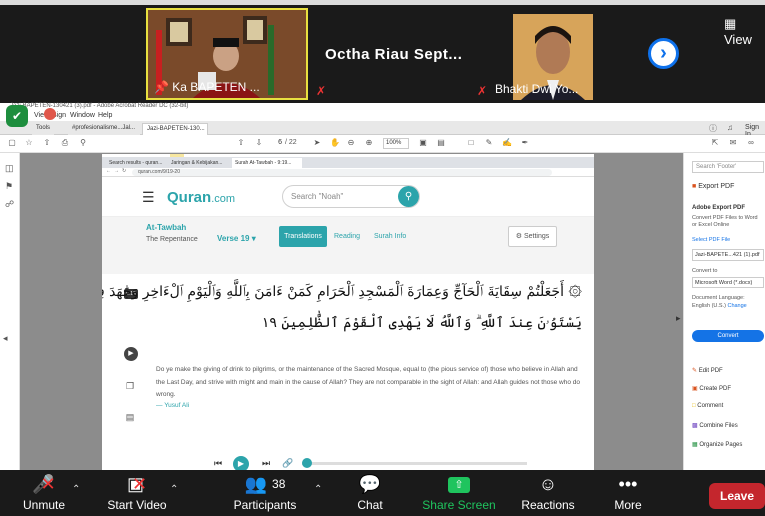 This screenshot has width=765, height=516. What do you see at coordinates (396, 143) in the screenshot?
I see `zoom-select: 100%` at bounding box center [396, 143].